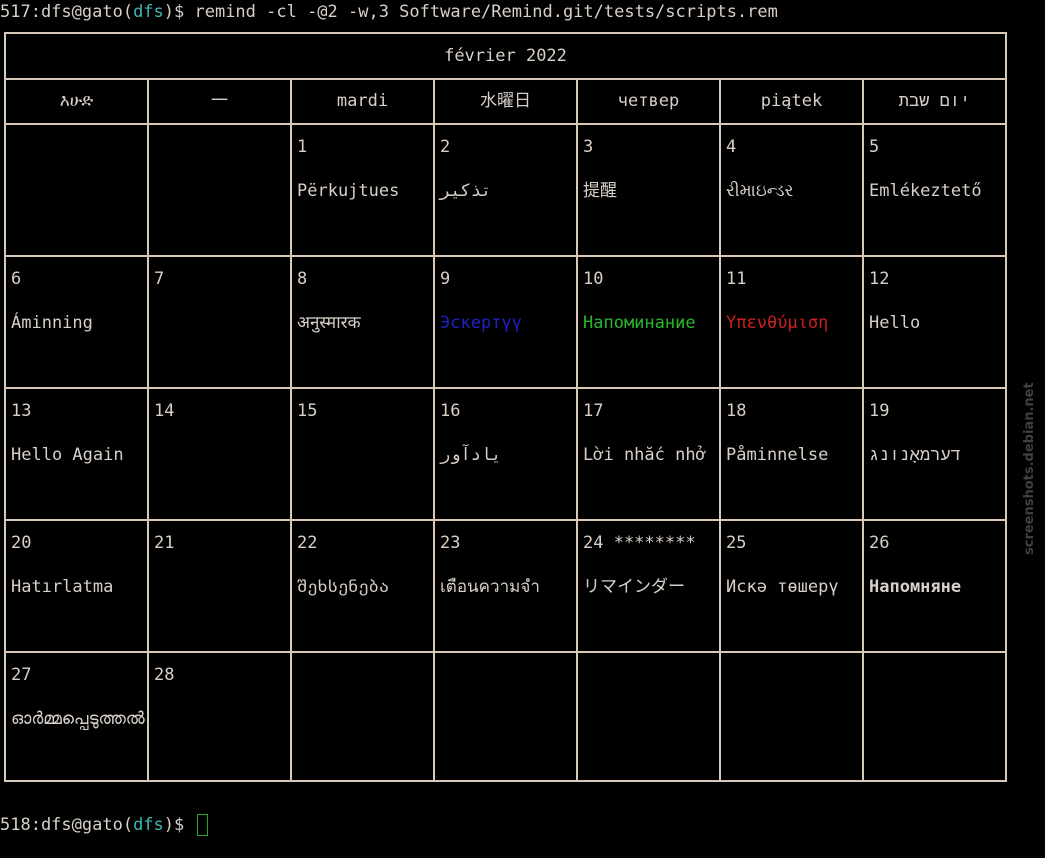 Image resolution: width=1045 pixels, height=858 pixels. I want to click on day-cell: 24 ******** リマインダー, so click(649, 586).